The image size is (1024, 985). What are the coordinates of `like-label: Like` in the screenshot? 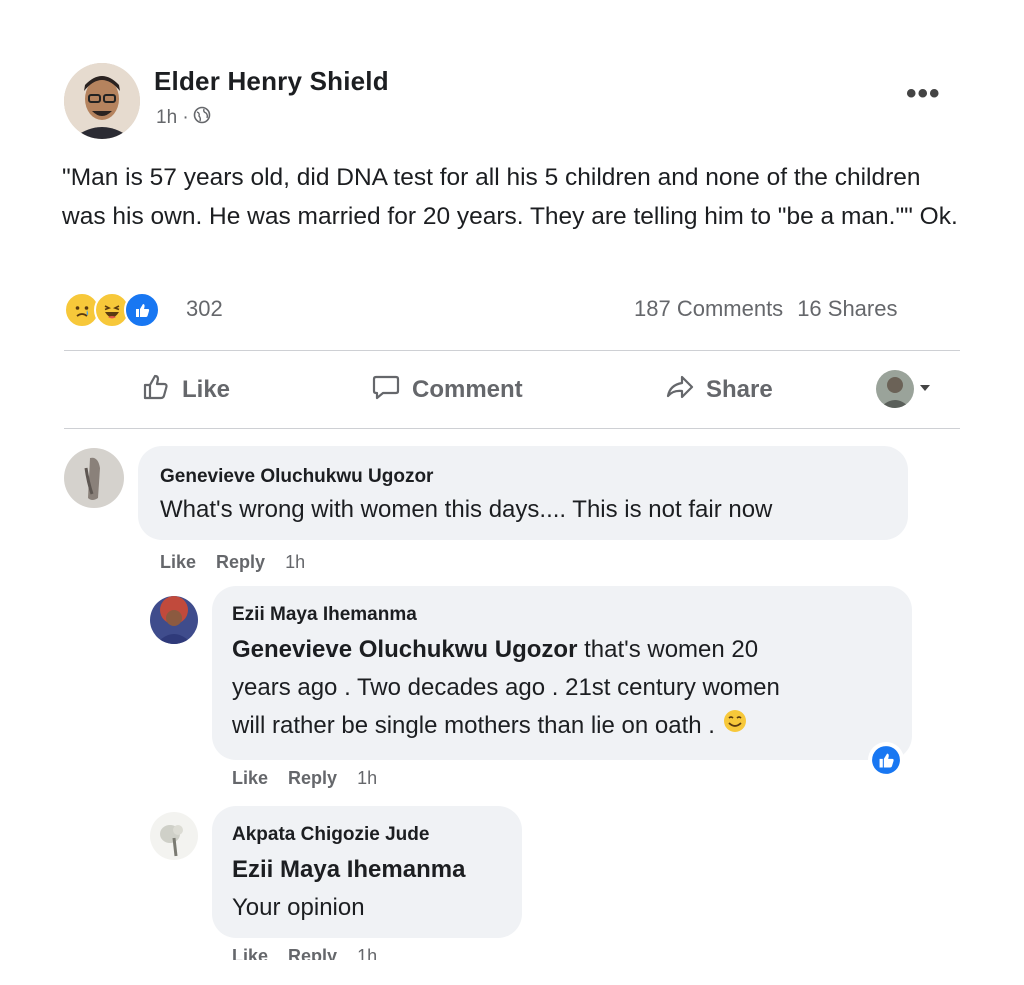 It's located at (206, 389).